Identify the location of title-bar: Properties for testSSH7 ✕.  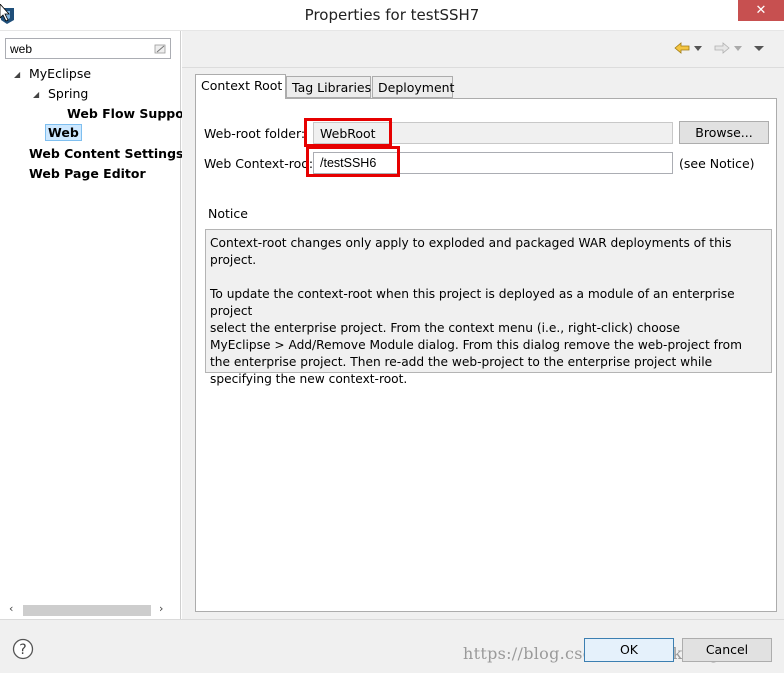
(392, 15).